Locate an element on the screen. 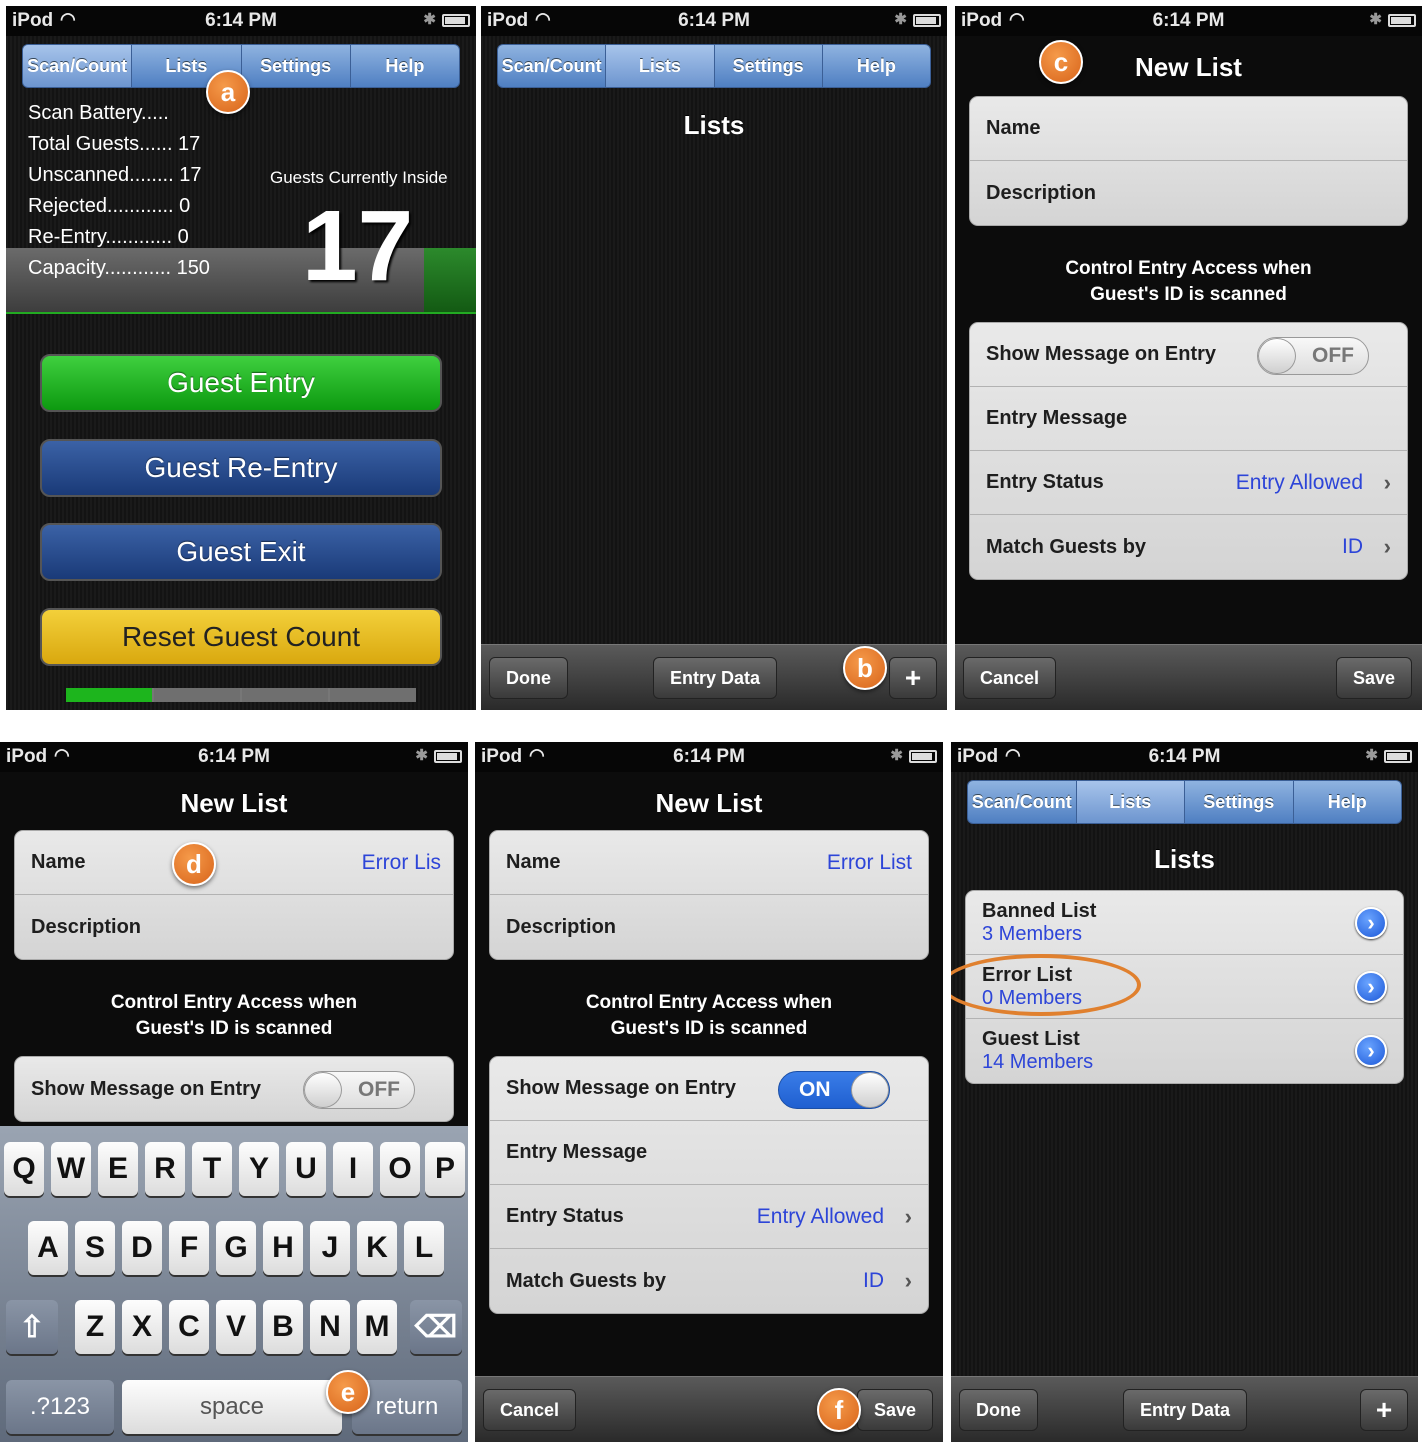  reset-guest-count-button: Reset Guest Count is located at coordinates (241, 637).